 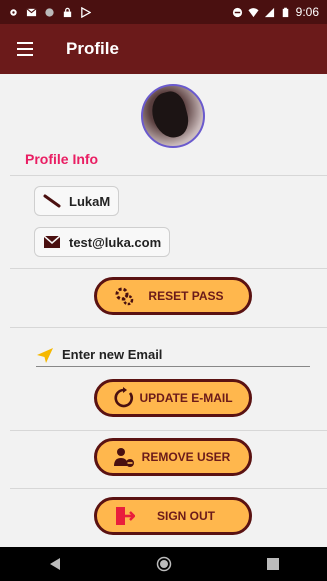 I want to click on app-toolbar: Profile, so click(x=163, y=49).